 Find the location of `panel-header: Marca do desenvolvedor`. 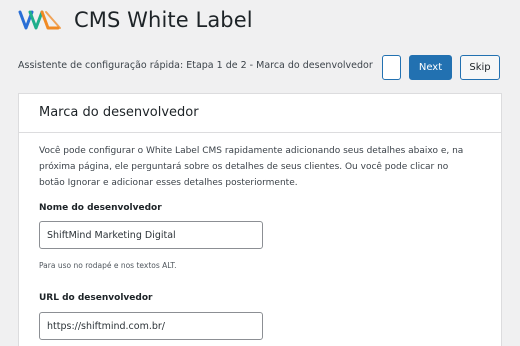

panel-header: Marca do desenvolvedor is located at coordinates (260, 113).